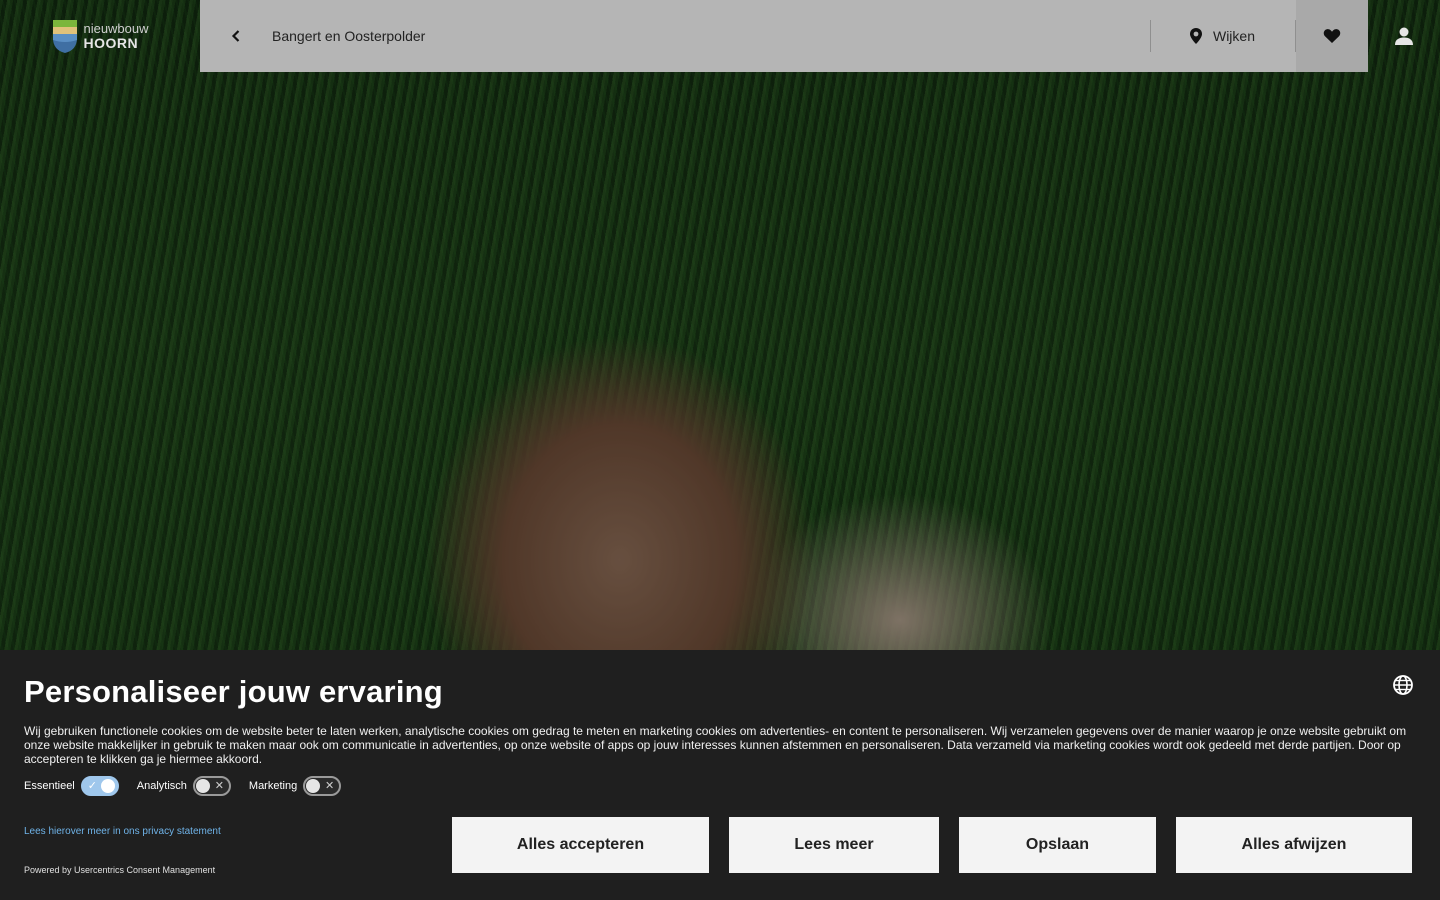 The height and width of the screenshot is (900, 1440). I want to click on chevron-left-icon, so click(235, 36).